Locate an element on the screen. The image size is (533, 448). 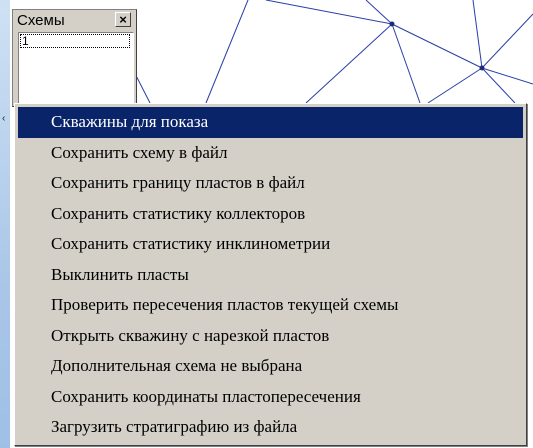
menu-item-wells-to-show: Скважины для показа is located at coordinates (270, 122).